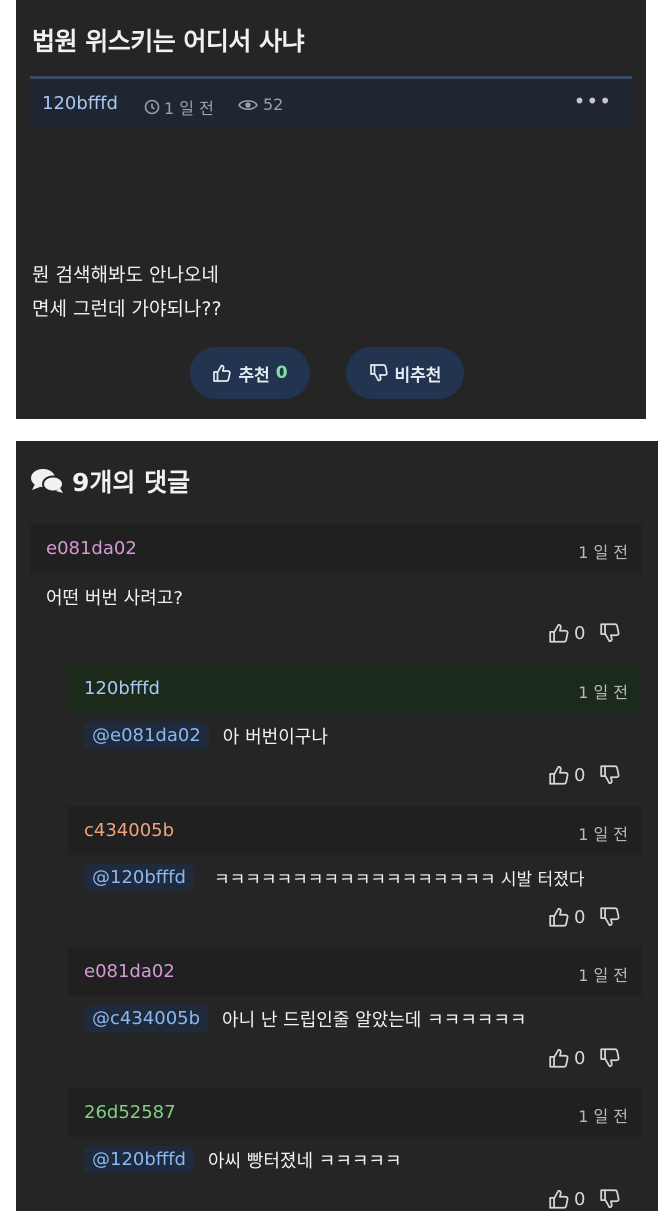 This screenshot has height=1211, width=658. What do you see at coordinates (168, 41) in the screenshot?
I see `post-title: 법원 위스키는 어디서 사냐` at bounding box center [168, 41].